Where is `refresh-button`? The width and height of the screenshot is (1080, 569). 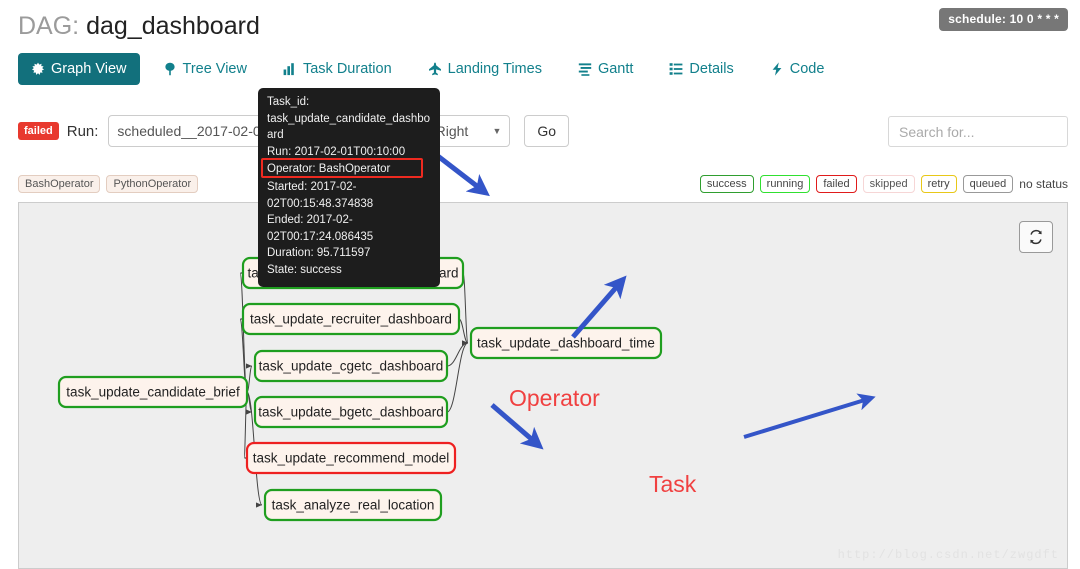
refresh-button is located at coordinates (1036, 237).